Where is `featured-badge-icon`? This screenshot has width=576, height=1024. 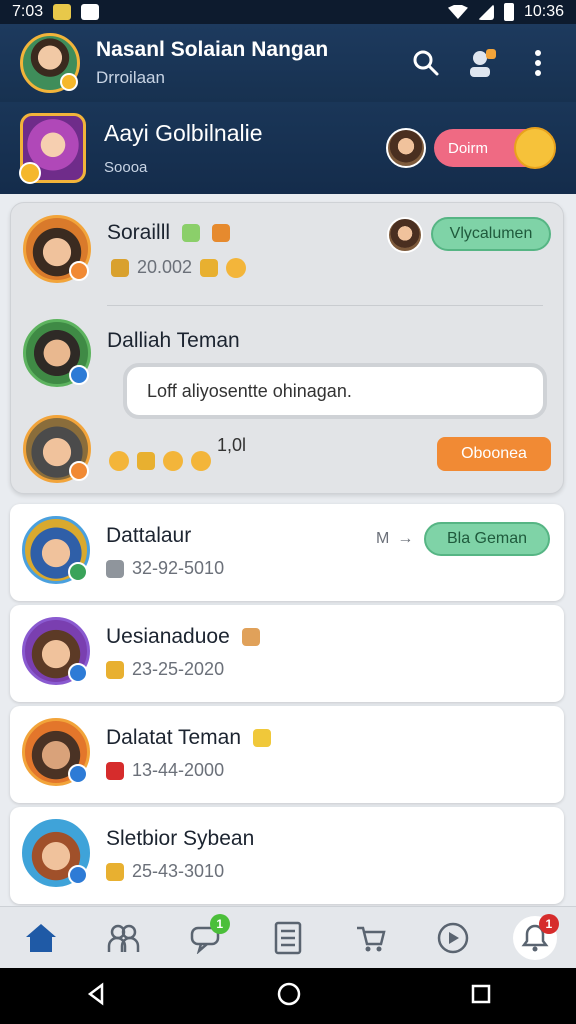
featured-badge-icon is located at coordinates (30, 173).